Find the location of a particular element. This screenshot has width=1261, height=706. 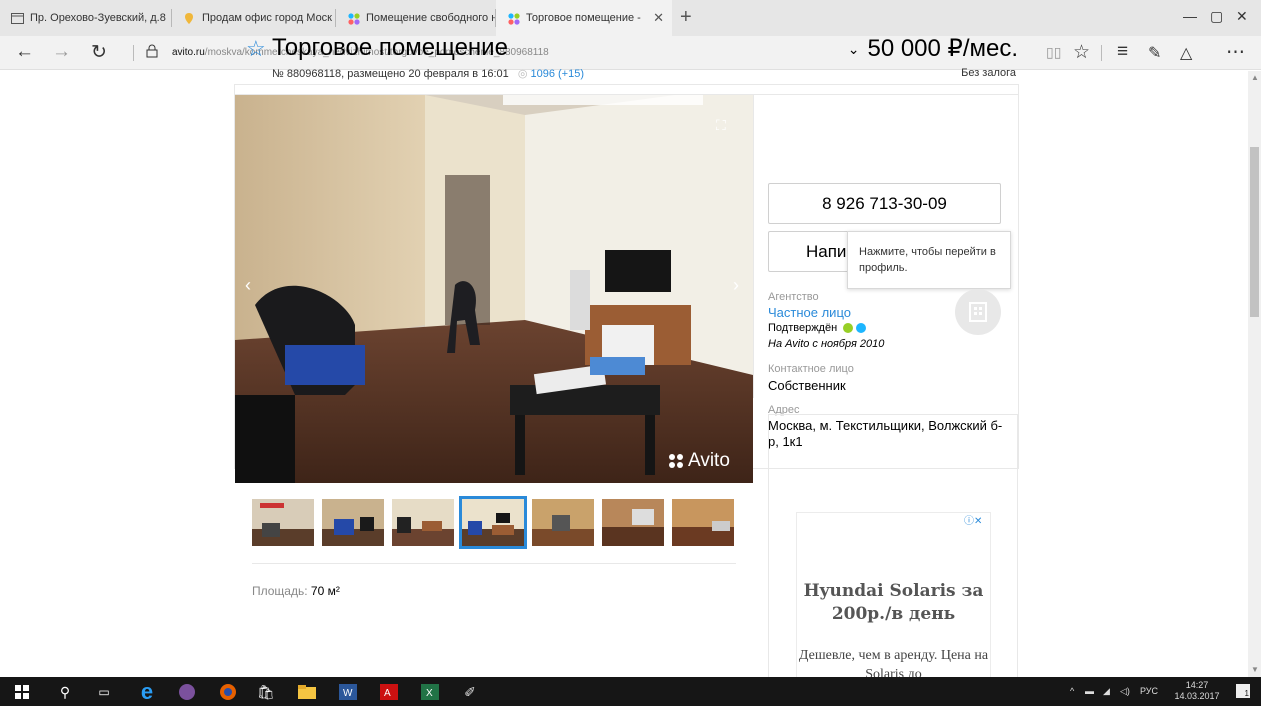

hub-icon: ≡ is located at coordinates (1122, 52).